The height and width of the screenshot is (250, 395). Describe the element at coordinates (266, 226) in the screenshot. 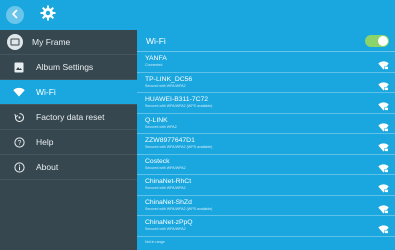

I see `network-item: ChinaNet-zPpQ Secured with WPA/WPA2` at that location.